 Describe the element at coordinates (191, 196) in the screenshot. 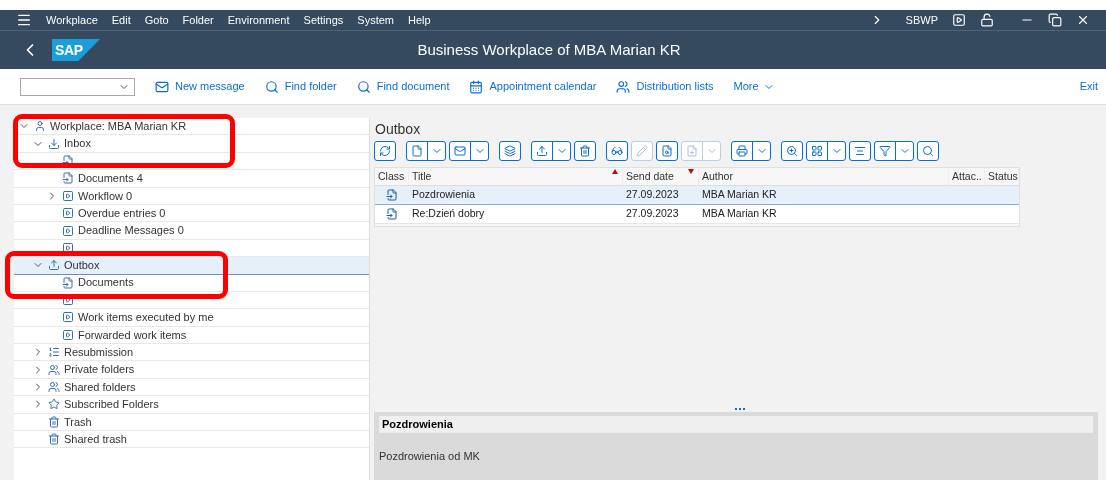

I see `tree-item: Workflow 0` at that location.